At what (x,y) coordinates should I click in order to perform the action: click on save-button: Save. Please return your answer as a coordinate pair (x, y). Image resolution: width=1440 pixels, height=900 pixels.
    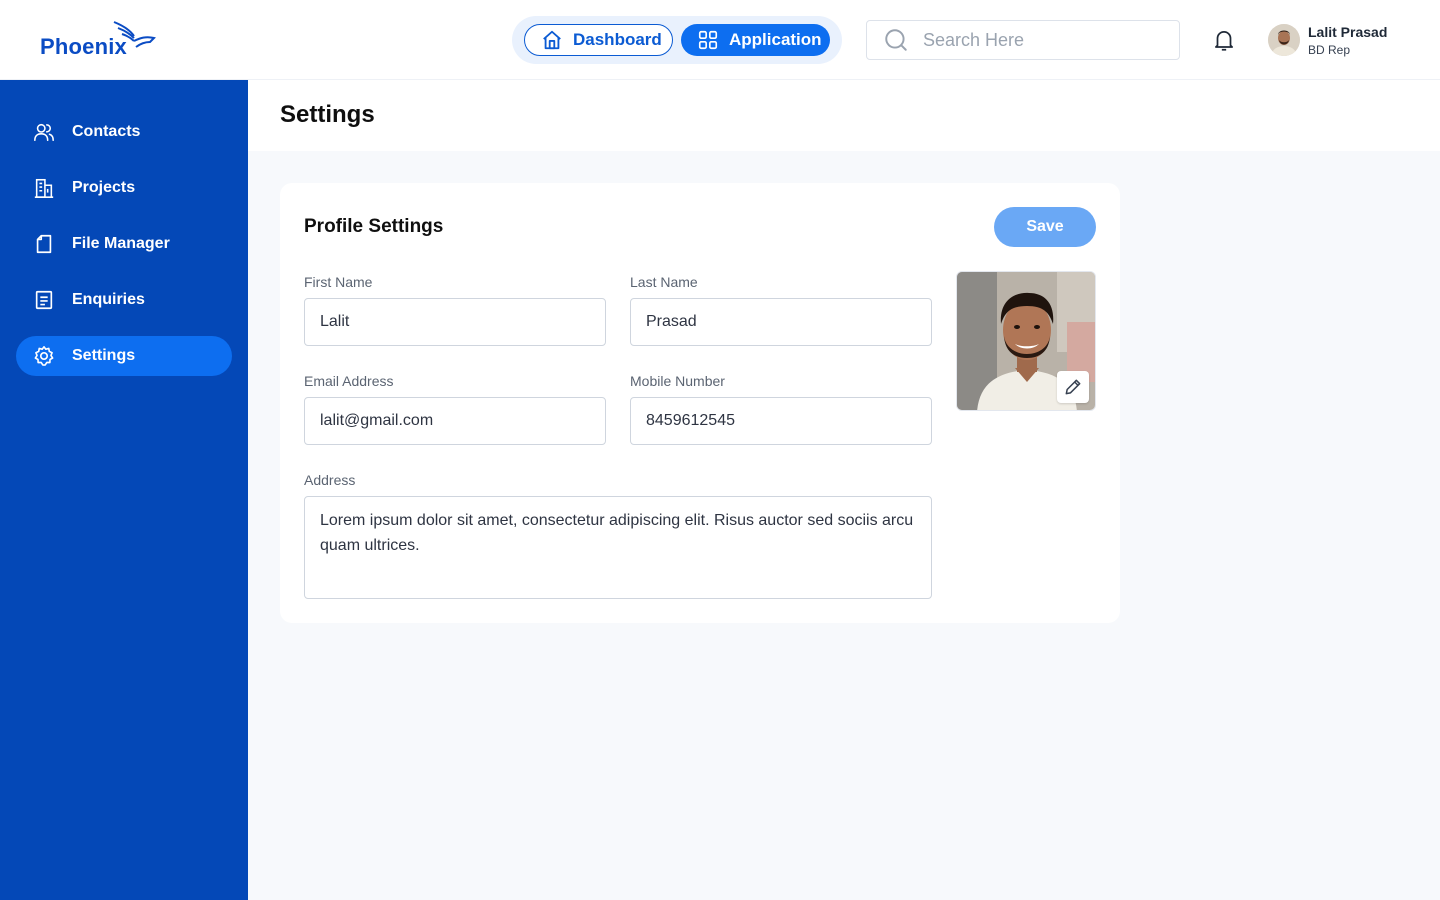
    Looking at the image, I should click on (1045, 227).